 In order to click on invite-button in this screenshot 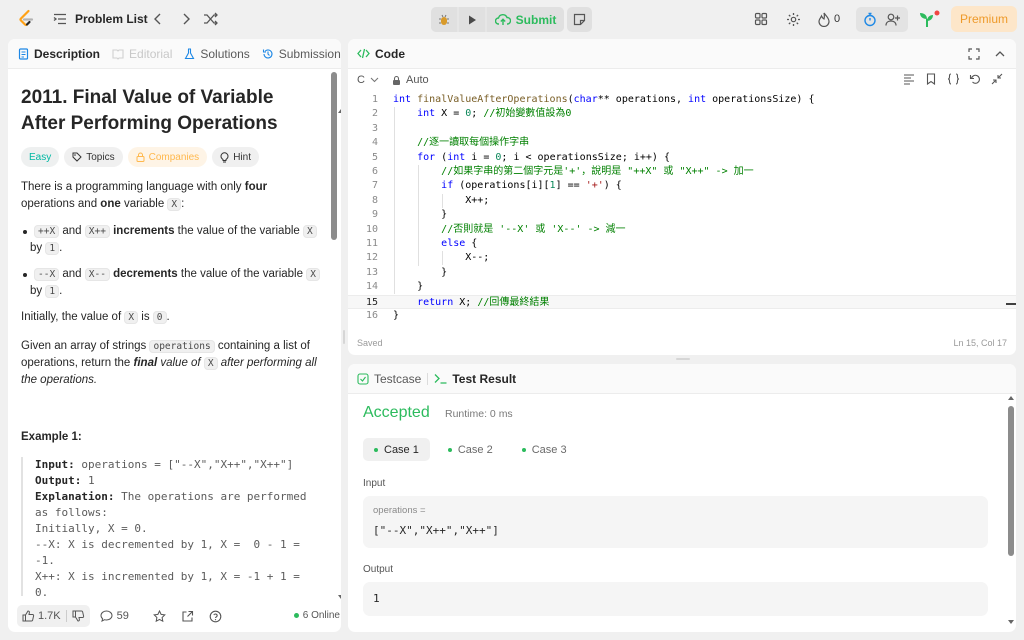, I will do `click(893, 19)`.